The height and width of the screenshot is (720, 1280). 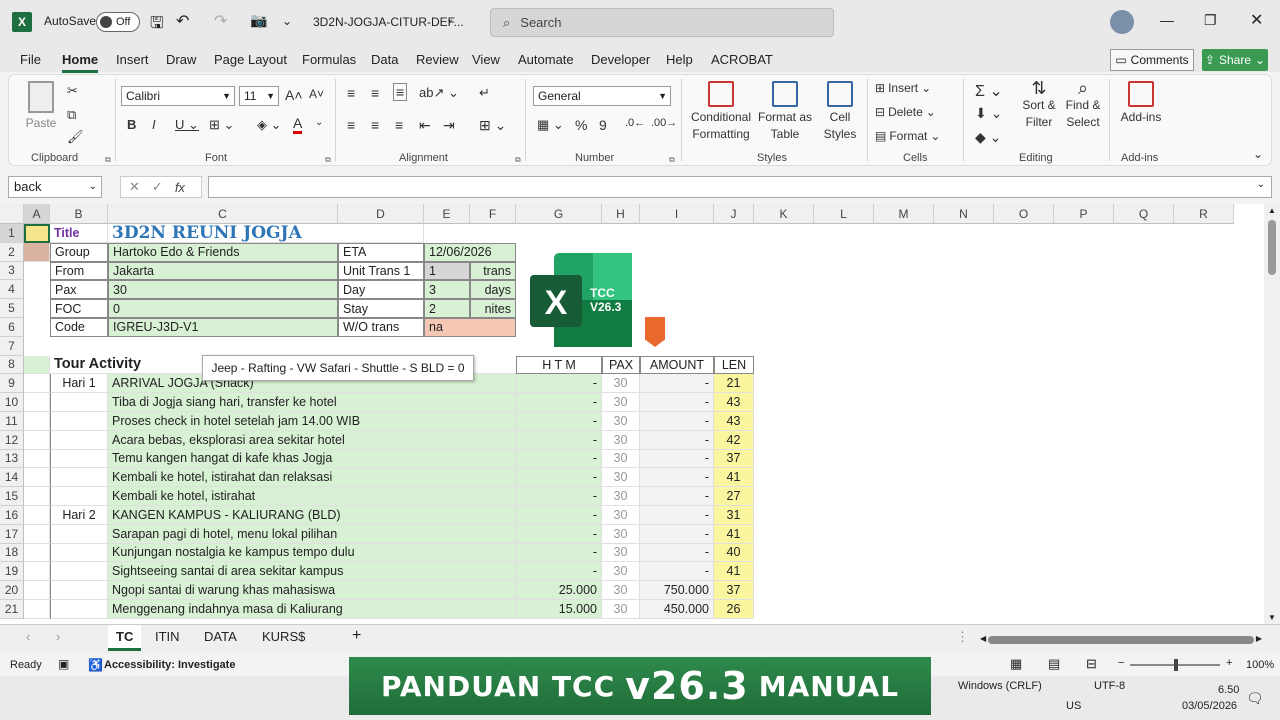 What do you see at coordinates (559, 365) in the screenshot?
I see `col-header-htm: H T M` at bounding box center [559, 365].